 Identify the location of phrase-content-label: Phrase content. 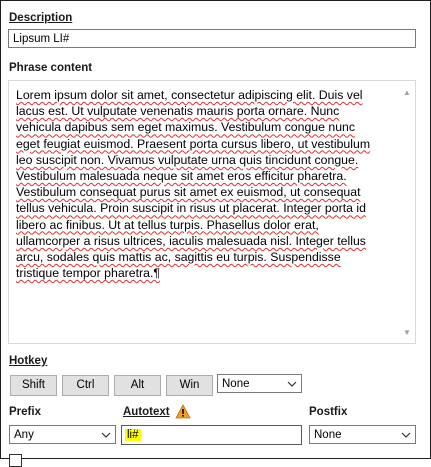
(51, 68).